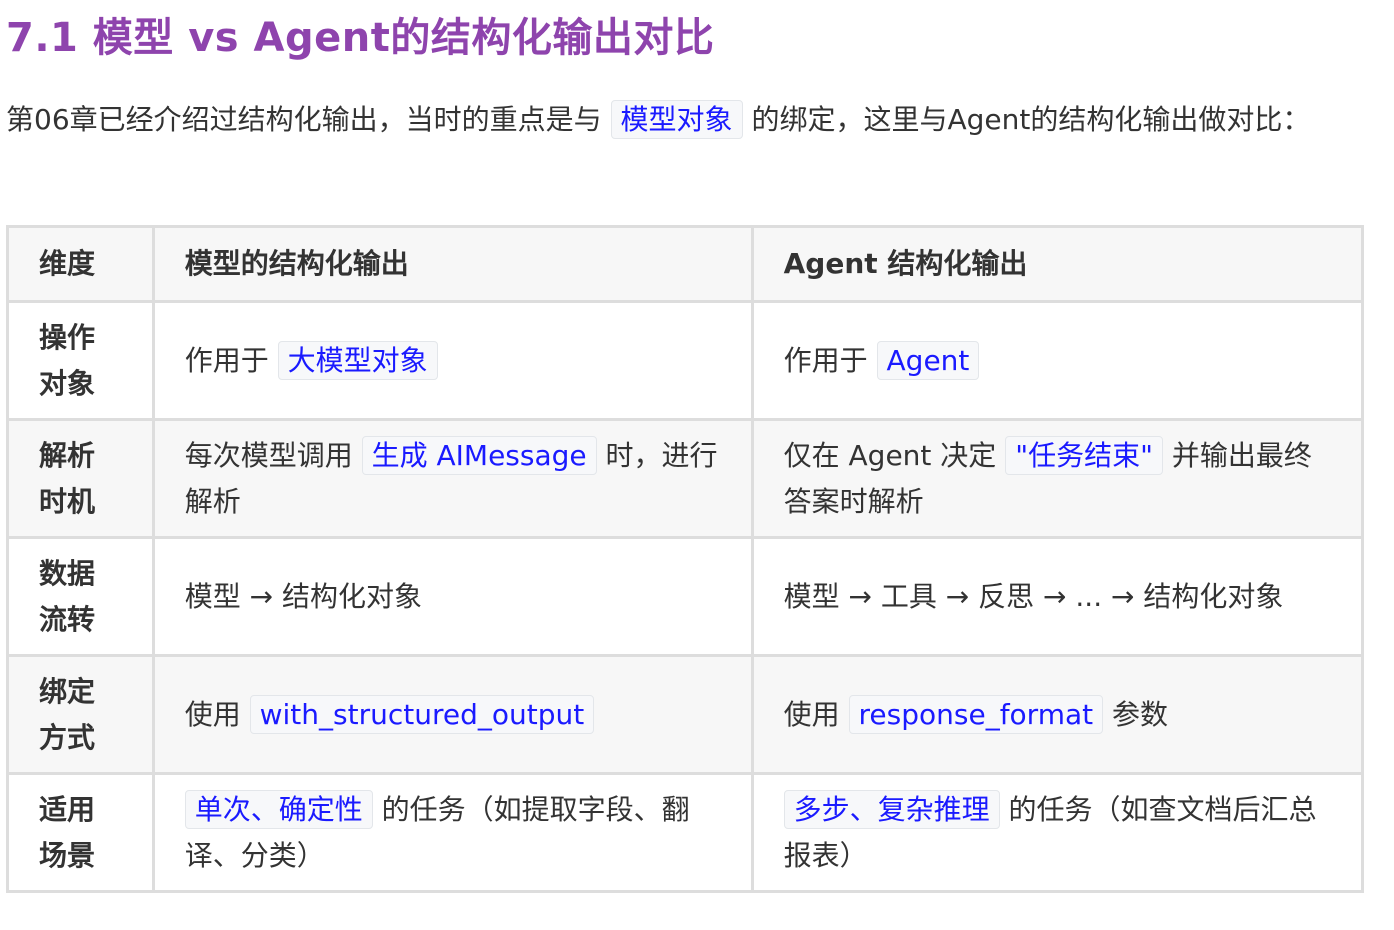  Describe the element at coordinates (1057, 832) in the screenshot. I see `agent-cell: 多步、复杂推理 的任务（如查文档后汇总报表）` at that location.